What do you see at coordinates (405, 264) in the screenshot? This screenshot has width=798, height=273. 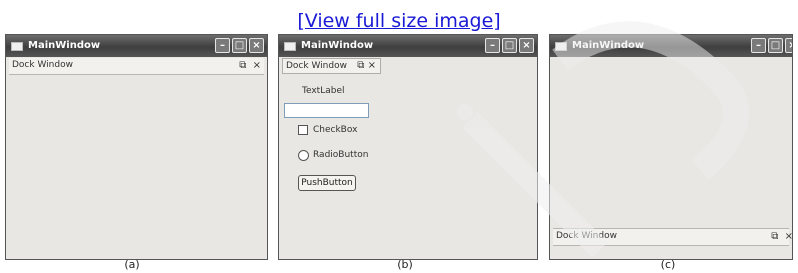 I see `caption-b: (b)` at bounding box center [405, 264].